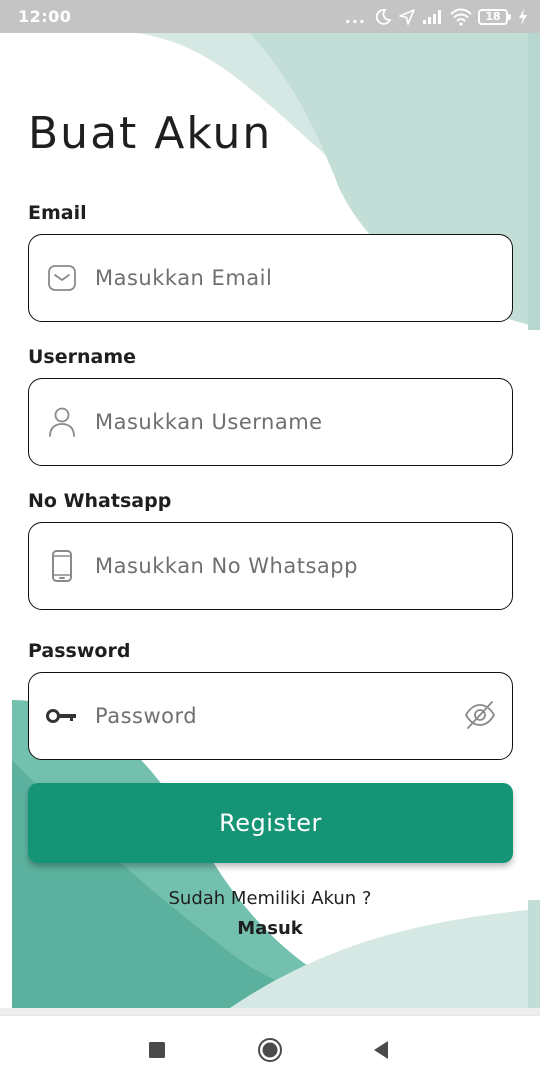 The width and height of the screenshot is (540, 1080). What do you see at coordinates (270, 898) in the screenshot?
I see `login-prompt: Sudah Memiliki Akun ?` at bounding box center [270, 898].